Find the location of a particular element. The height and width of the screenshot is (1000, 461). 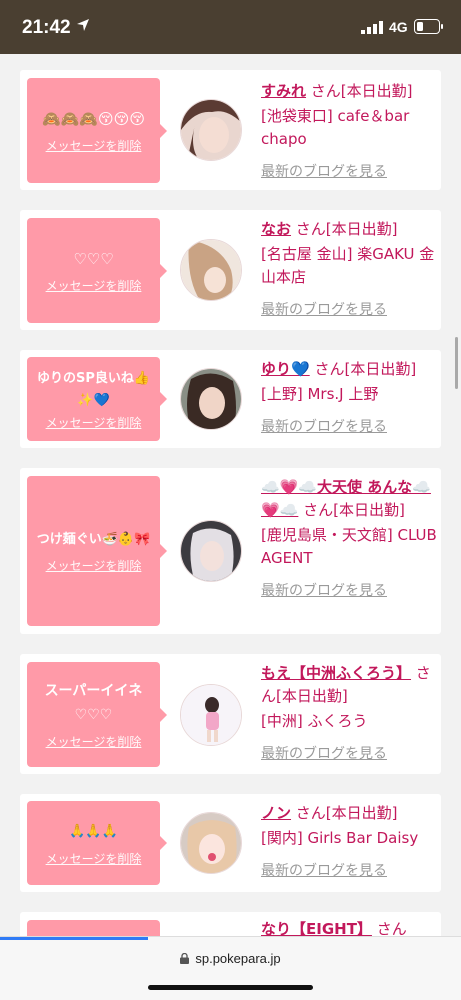

message-bubble: 🙈🙈🙈😚😚😚 メッセージを削除 is located at coordinates (97, 130).